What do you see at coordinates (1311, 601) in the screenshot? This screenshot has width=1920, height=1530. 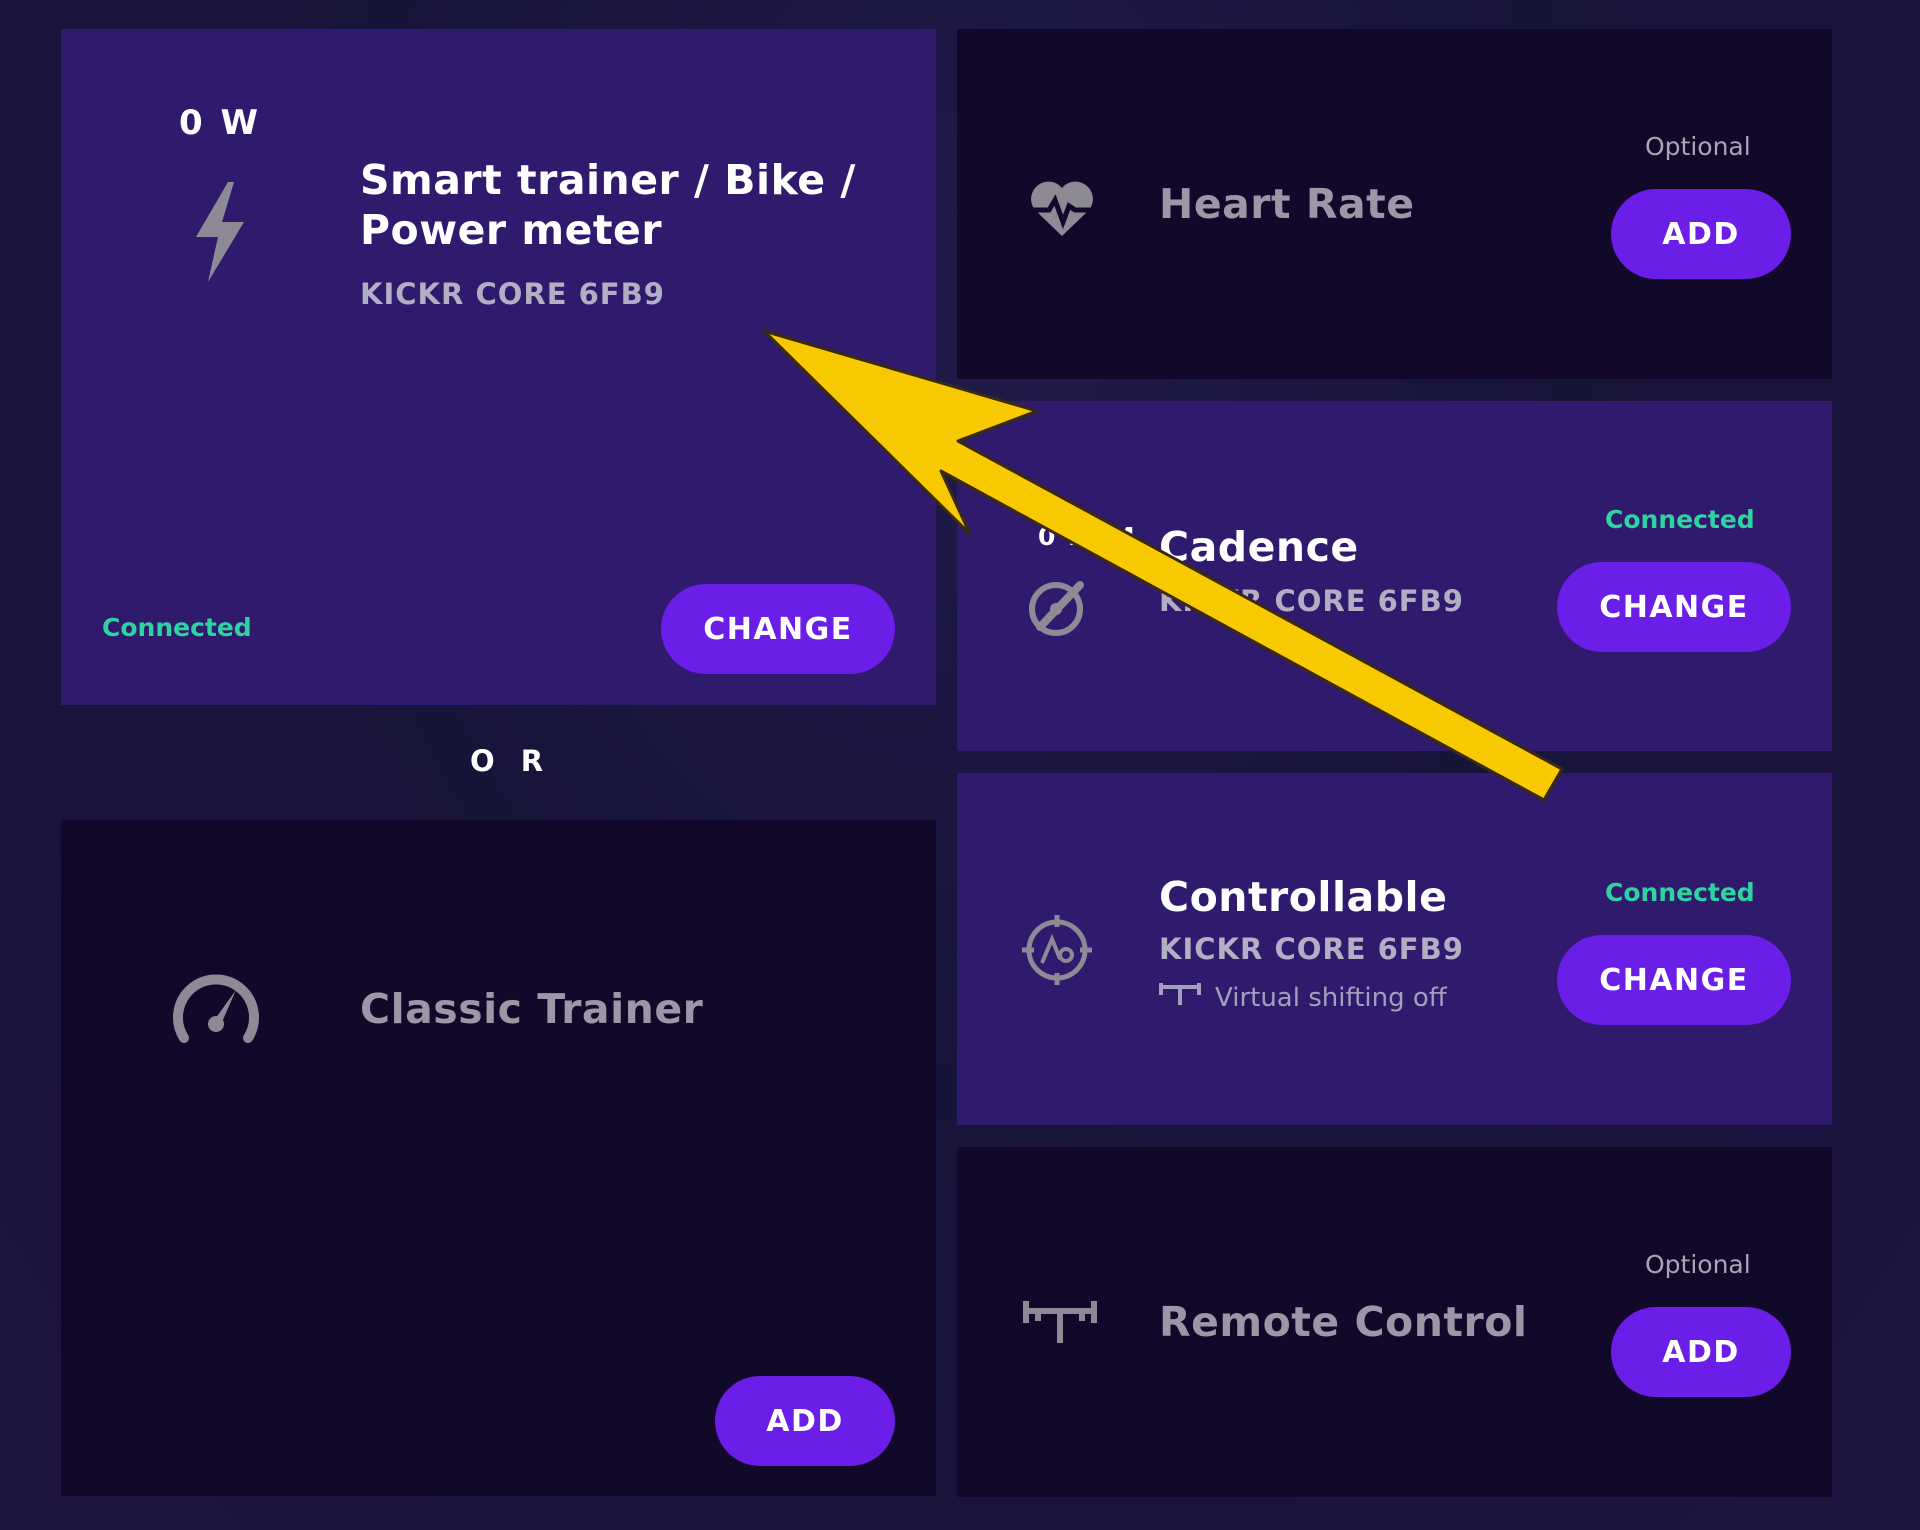 I see `cadence-device-name: KICKR CORE 6FB9` at bounding box center [1311, 601].